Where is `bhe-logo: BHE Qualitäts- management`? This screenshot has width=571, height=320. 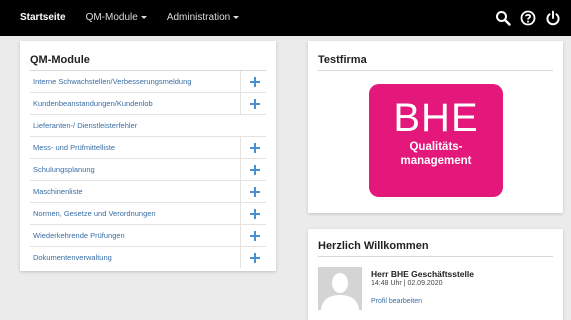
bhe-logo: BHE Qualitäts- management is located at coordinates (436, 140).